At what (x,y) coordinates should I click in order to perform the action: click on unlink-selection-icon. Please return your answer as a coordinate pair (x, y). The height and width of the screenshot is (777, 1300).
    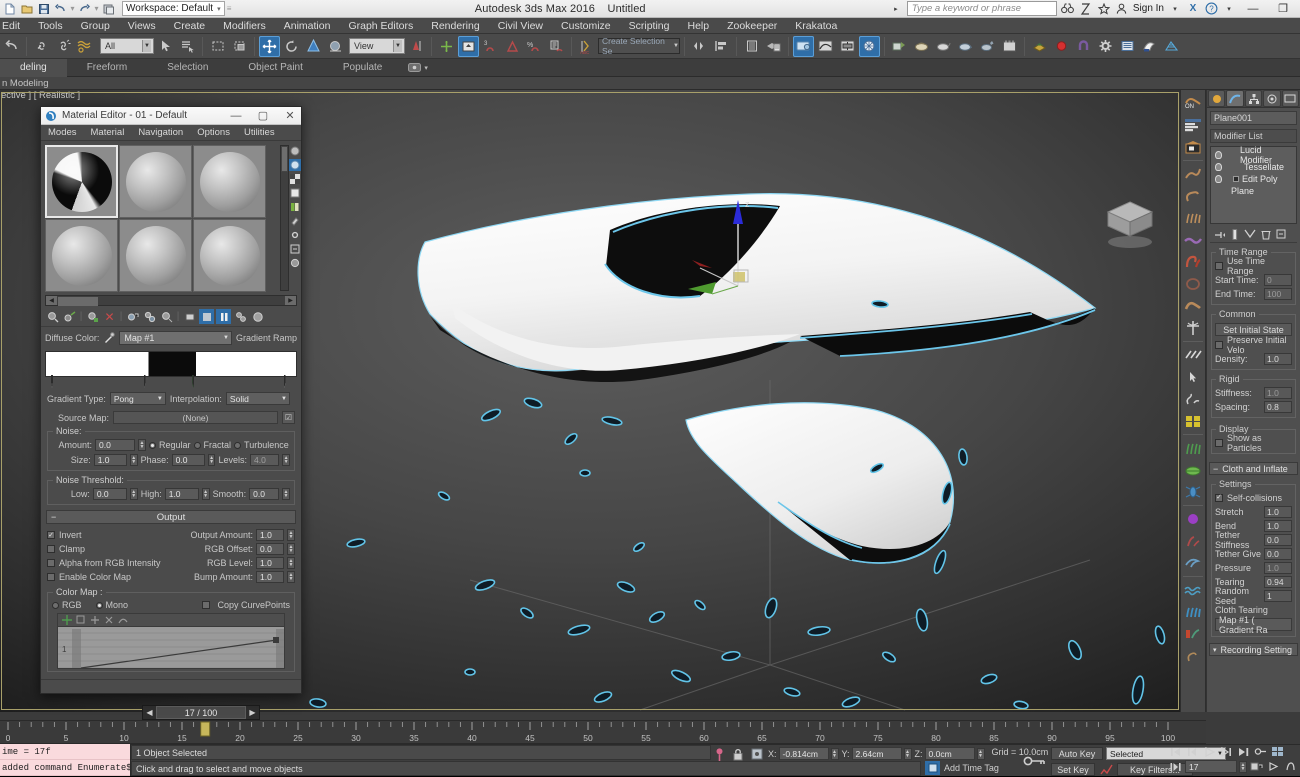
    Looking at the image, I should click on (63, 46).